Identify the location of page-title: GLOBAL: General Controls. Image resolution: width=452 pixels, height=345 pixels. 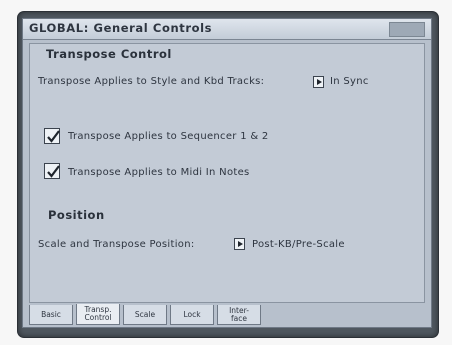
(121, 28).